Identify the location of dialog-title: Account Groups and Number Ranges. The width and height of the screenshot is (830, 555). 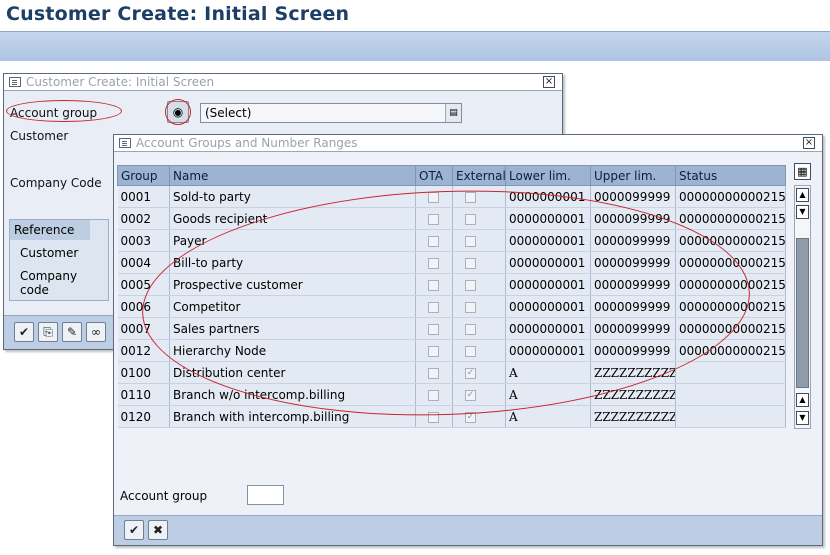
(247, 143).